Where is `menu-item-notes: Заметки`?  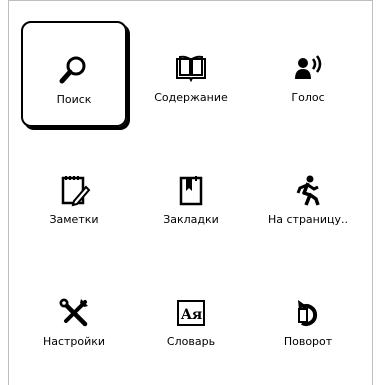 menu-item-notes: Заметки is located at coordinates (74, 196).